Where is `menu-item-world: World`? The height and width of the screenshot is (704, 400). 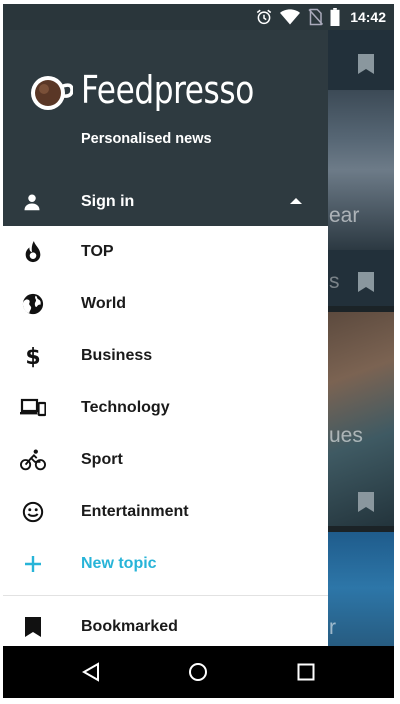 menu-item-world: World is located at coordinates (165, 304).